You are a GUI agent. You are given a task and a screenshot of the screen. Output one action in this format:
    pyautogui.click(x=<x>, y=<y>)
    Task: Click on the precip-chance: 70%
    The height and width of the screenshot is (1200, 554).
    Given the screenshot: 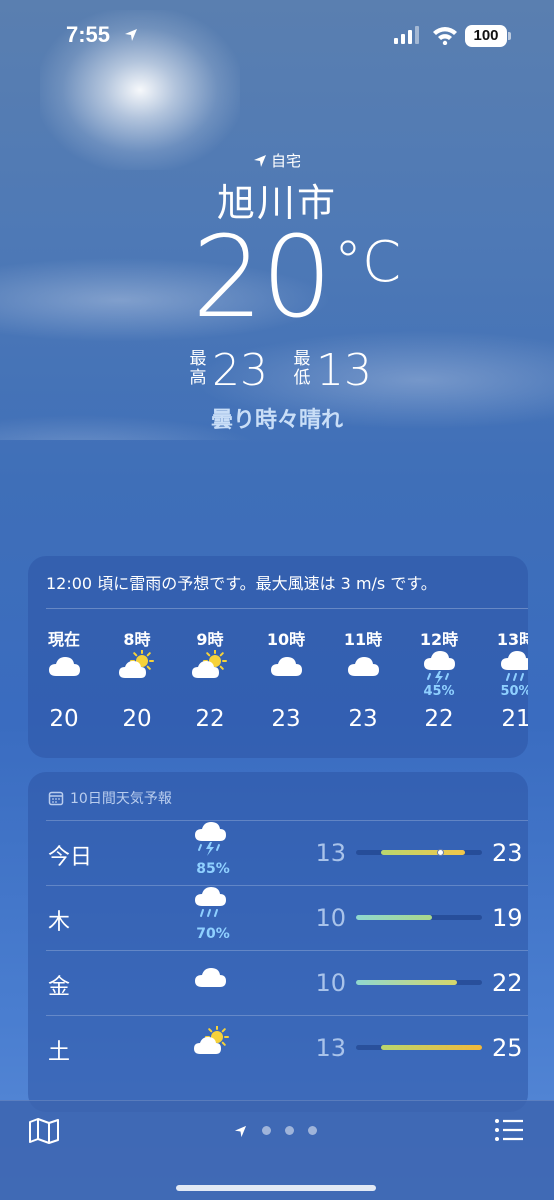 What is the action you would take?
    pyautogui.click(x=213, y=934)
    